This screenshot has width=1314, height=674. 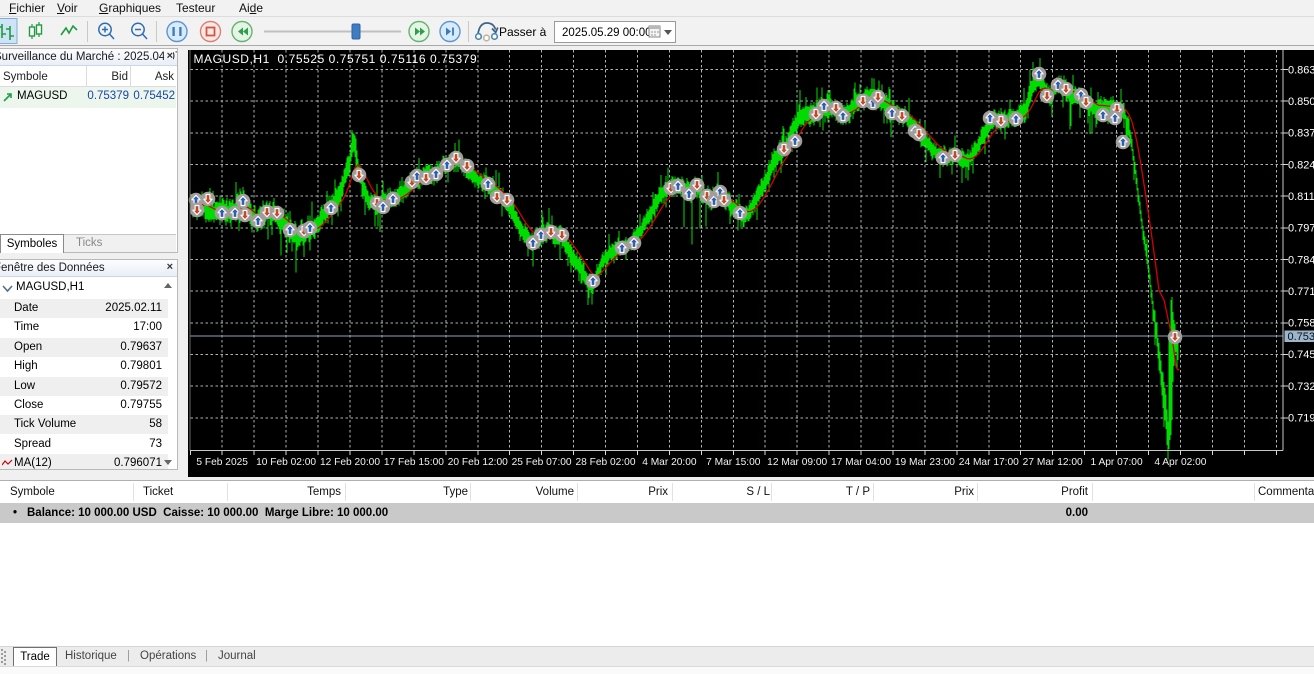 I want to click on svg-text: 19 Mar 23:00, so click(x=925, y=462).